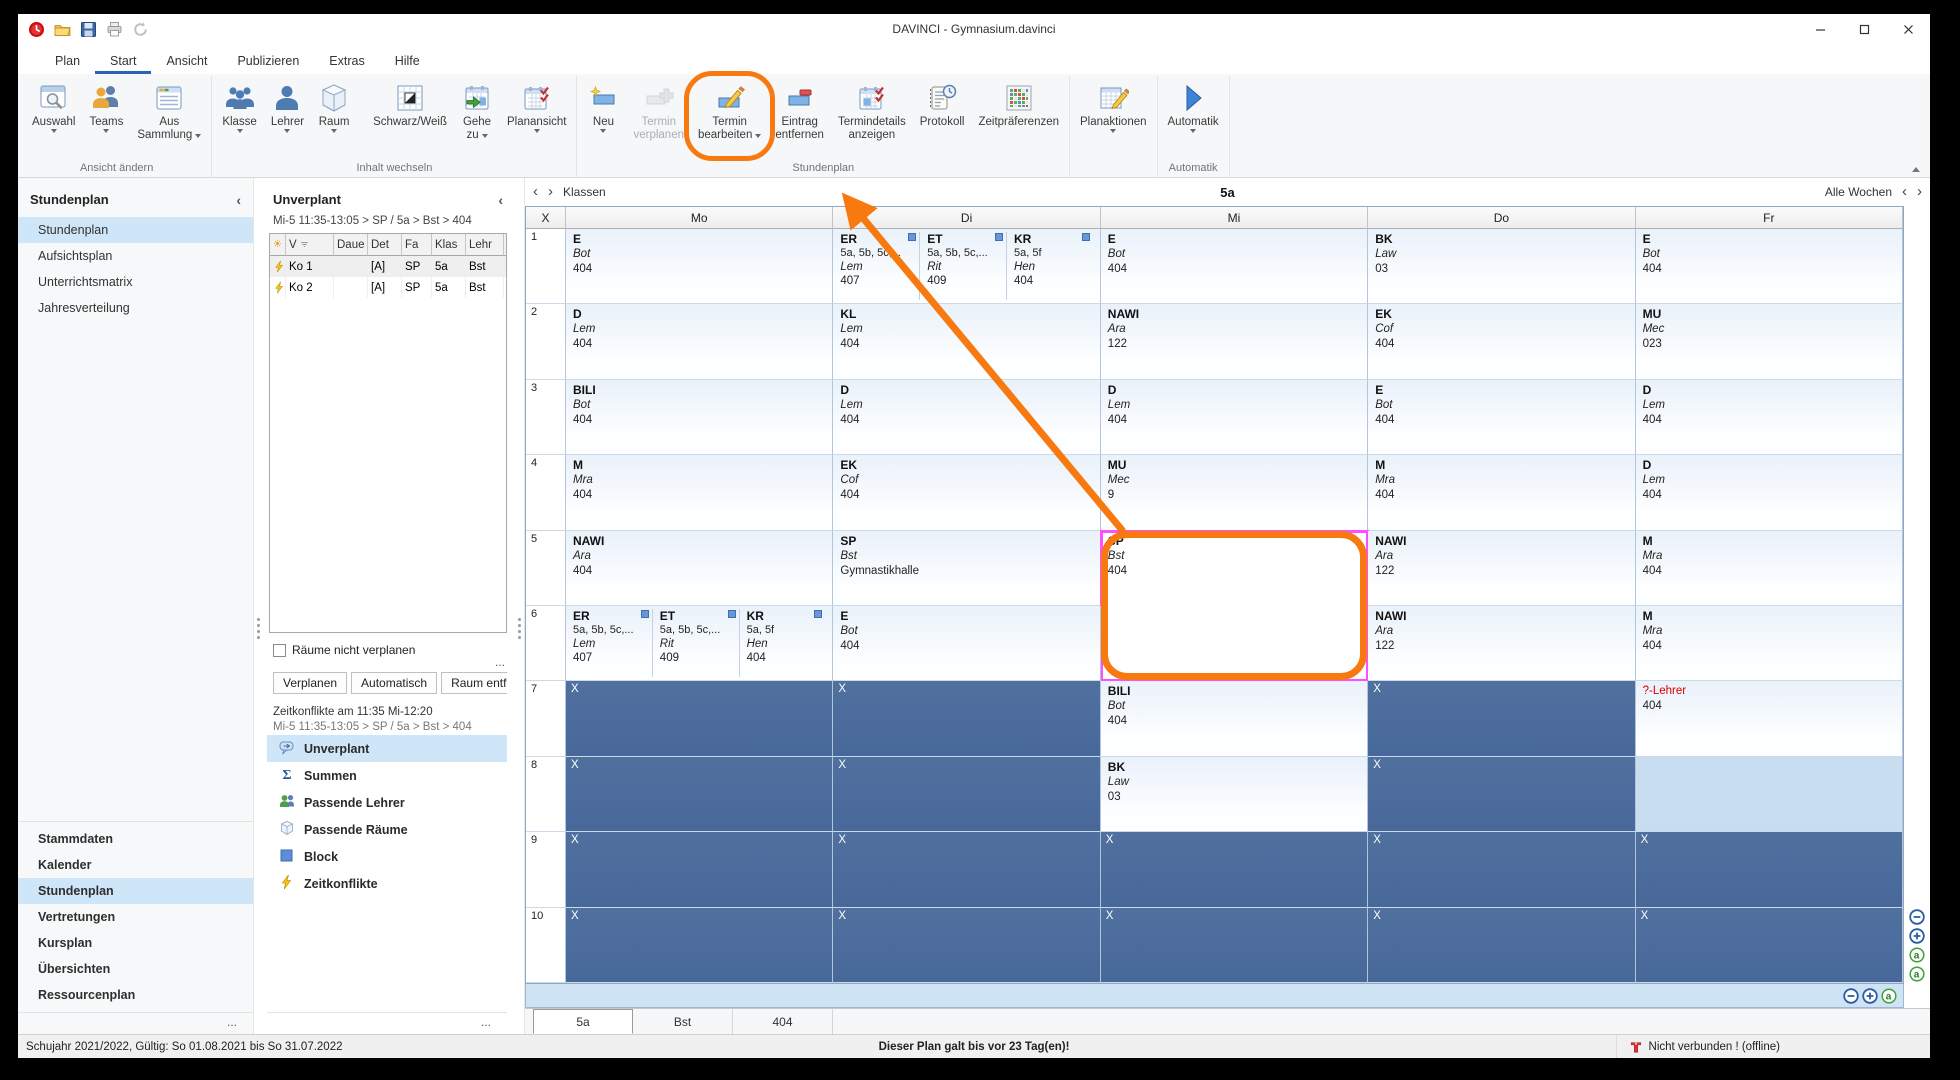  I want to click on table-header-icon, so click(278, 245).